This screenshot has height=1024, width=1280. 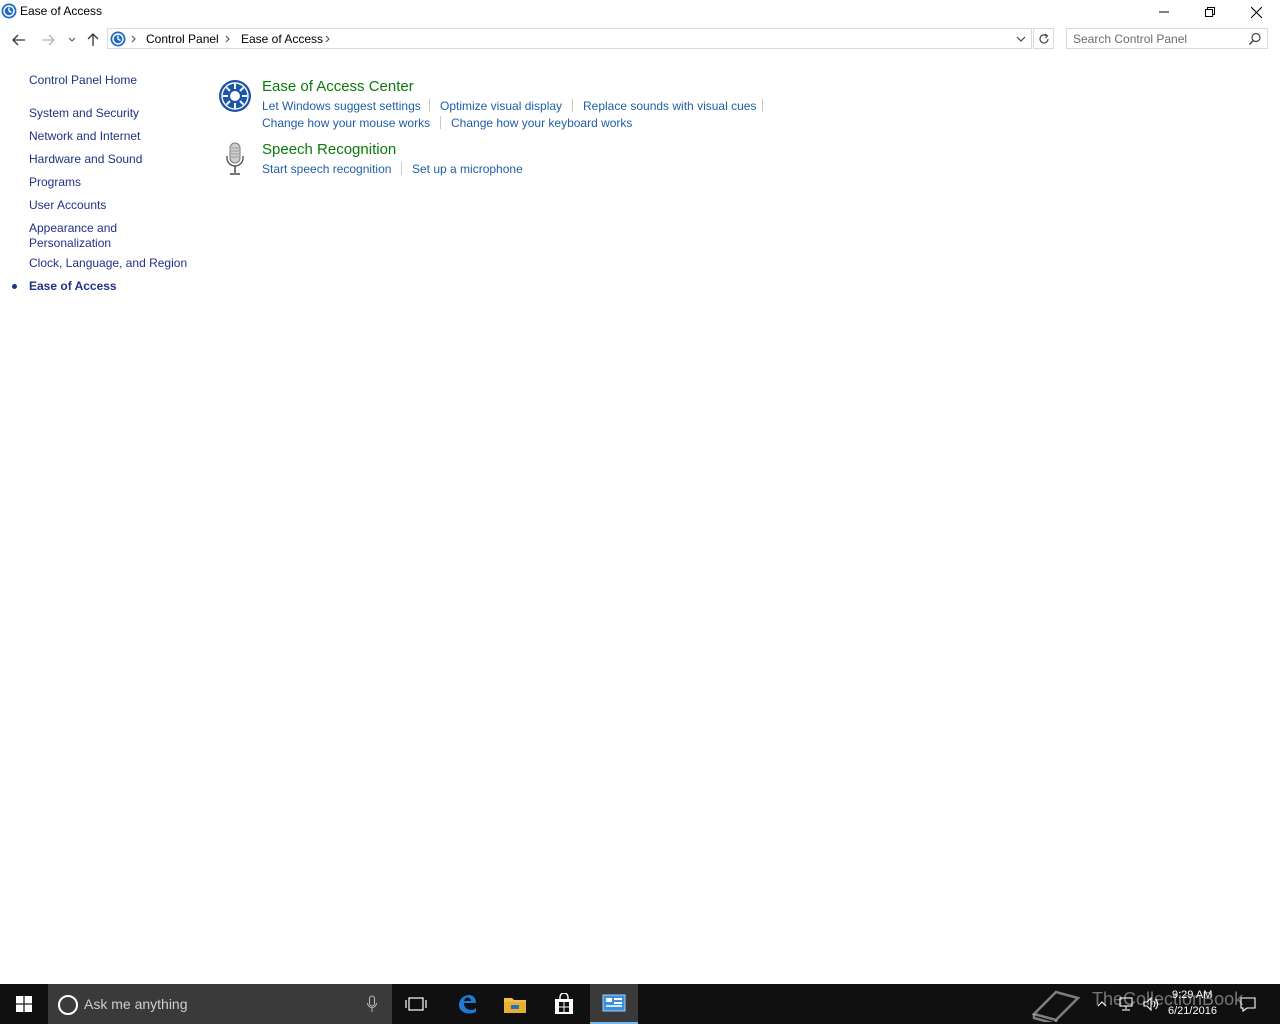 I want to click on search-box, so click(x=1167, y=38).